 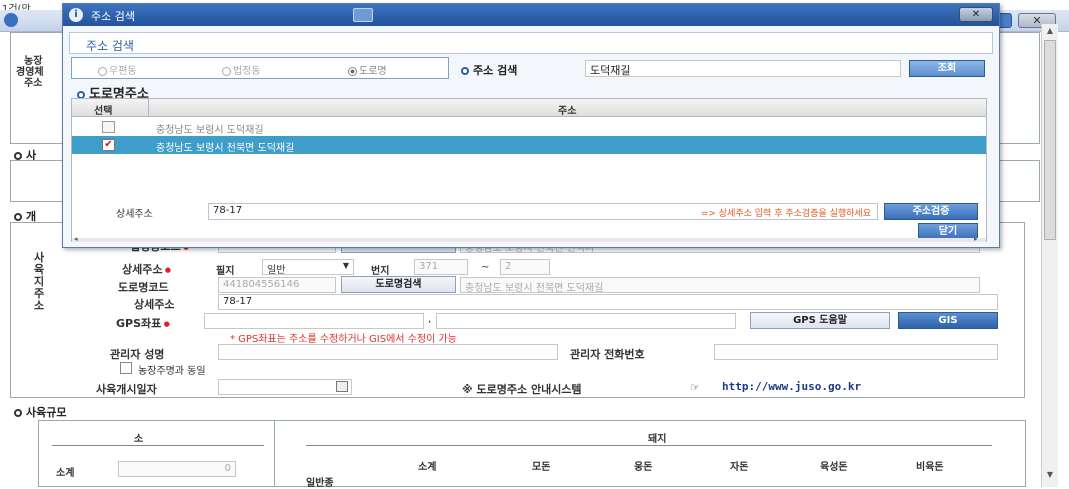 What do you see at coordinates (76, 239) in the screenshot?
I see `scroll-left-icon: ◂` at bounding box center [76, 239].